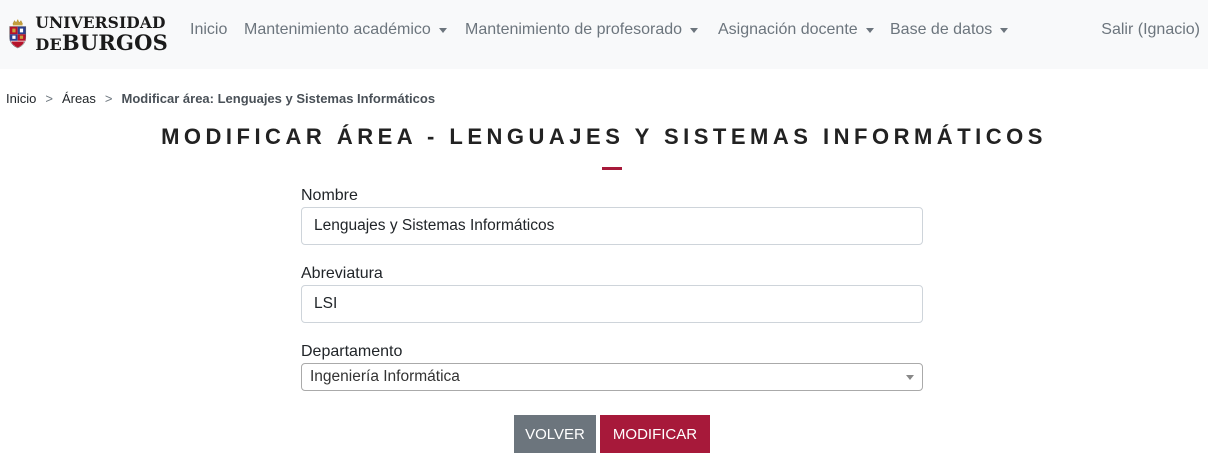 The image size is (1208, 461). What do you see at coordinates (100, 23) in the screenshot?
I see `university-name-line1: UNIVERSIDAD` at bounding box center [100, 23].